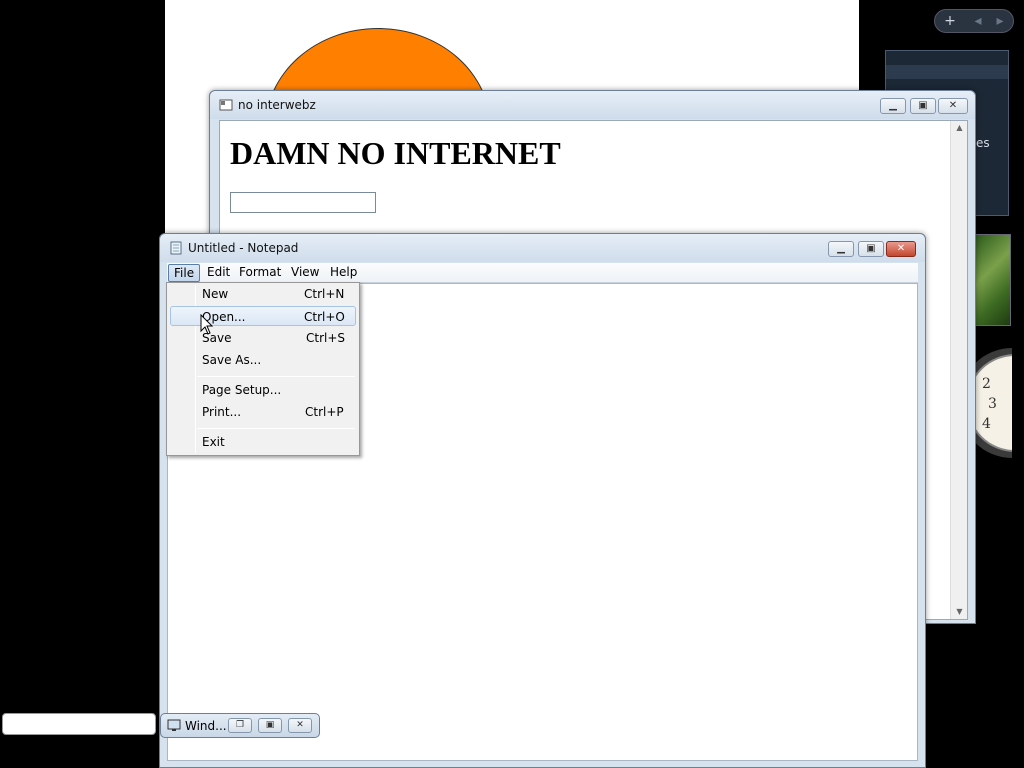 Image resolution: width=1024 pixels, height=768 pixels. What do you see at coordinates (993, 280) in the screenshot?
I see `slideshow-gadget` at bounding box center [993, 280].